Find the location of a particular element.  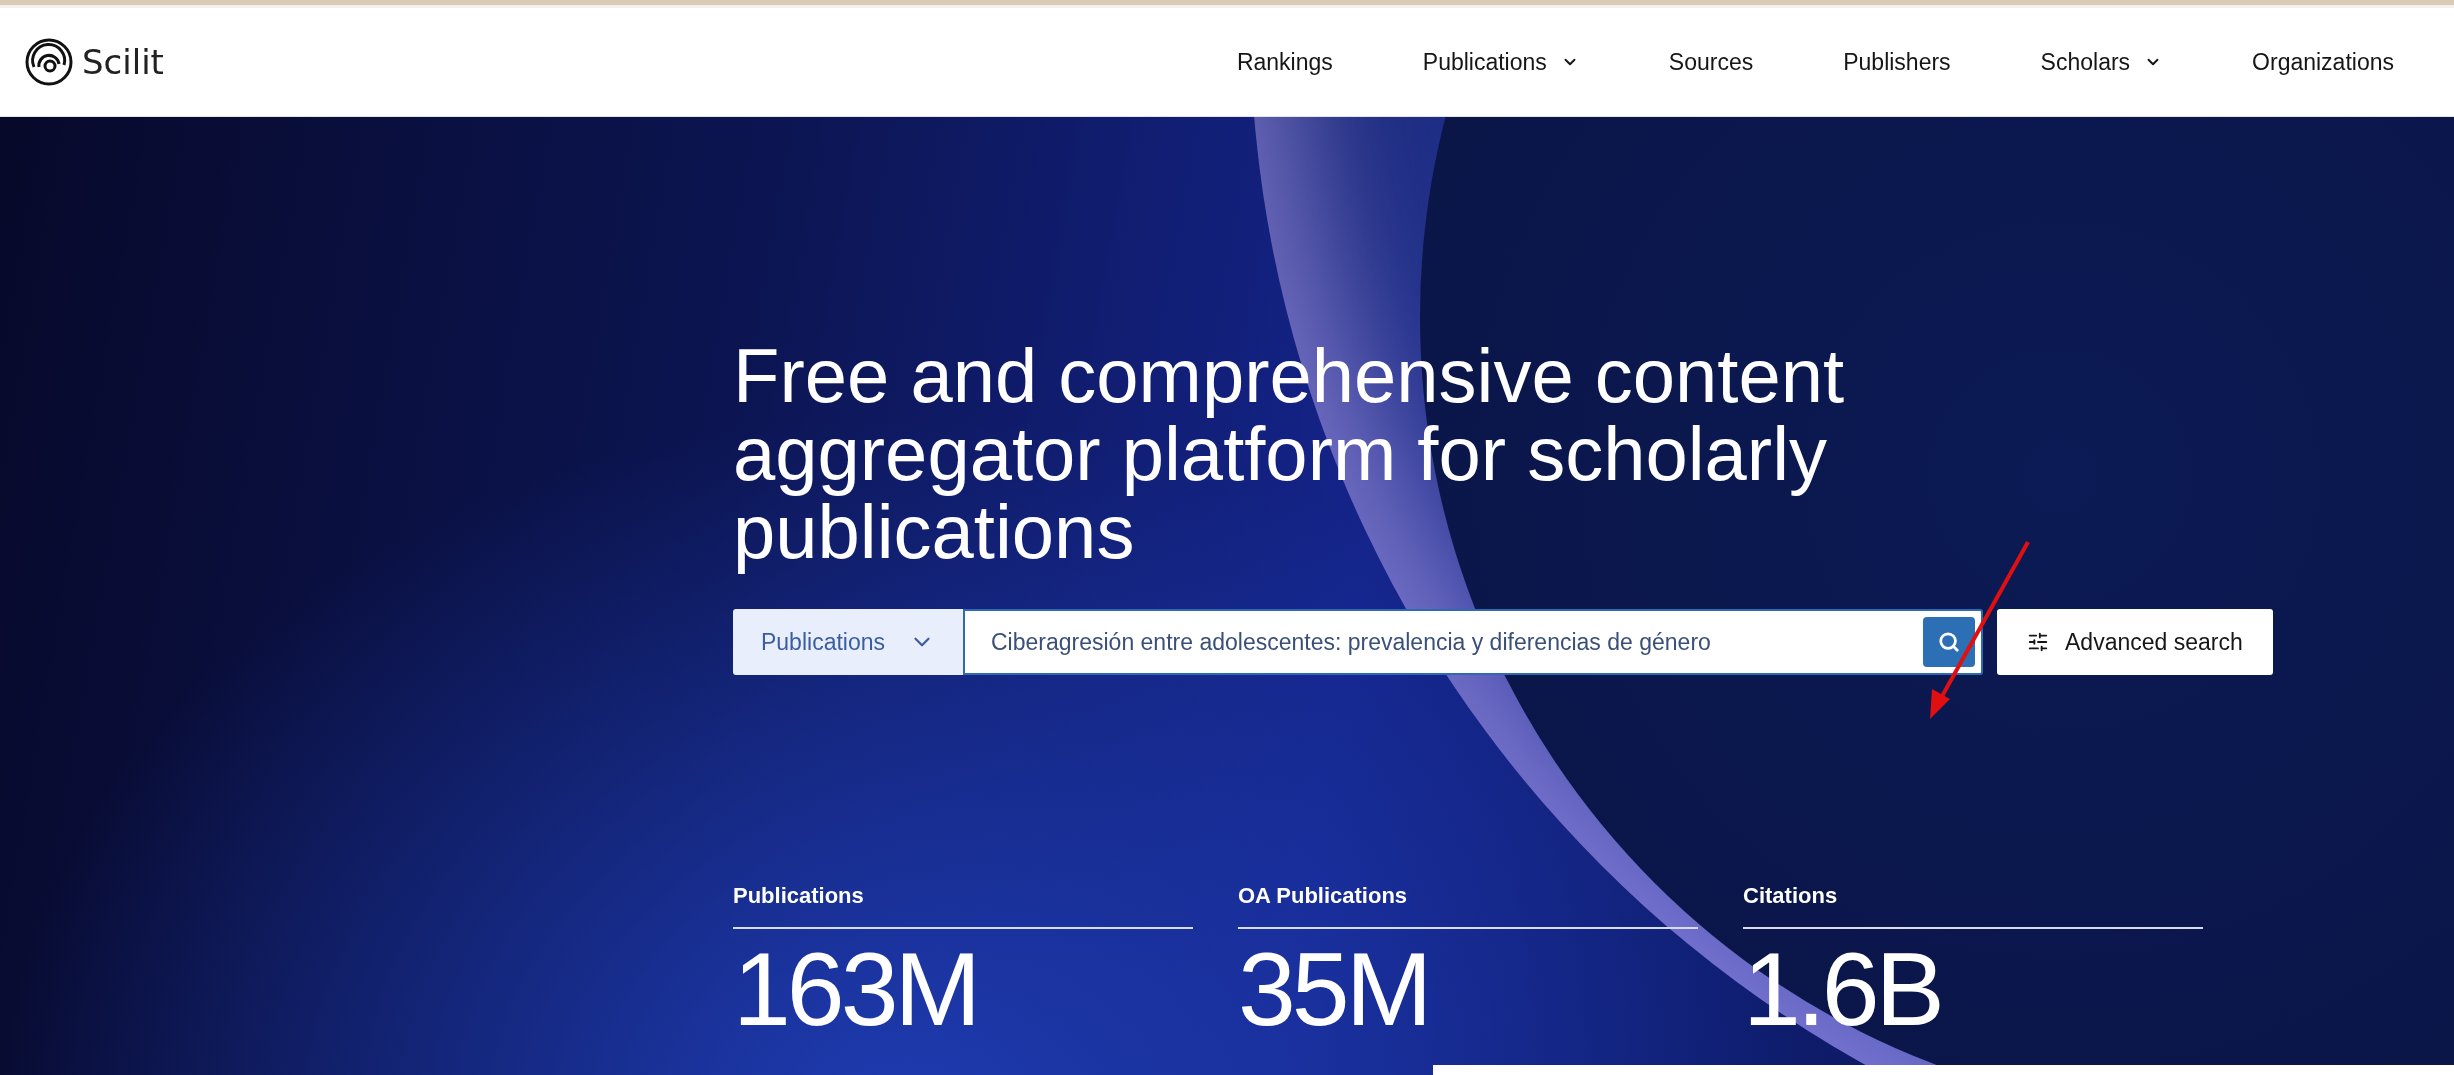

stat-label: Publications is located at coordinates (963, 906).